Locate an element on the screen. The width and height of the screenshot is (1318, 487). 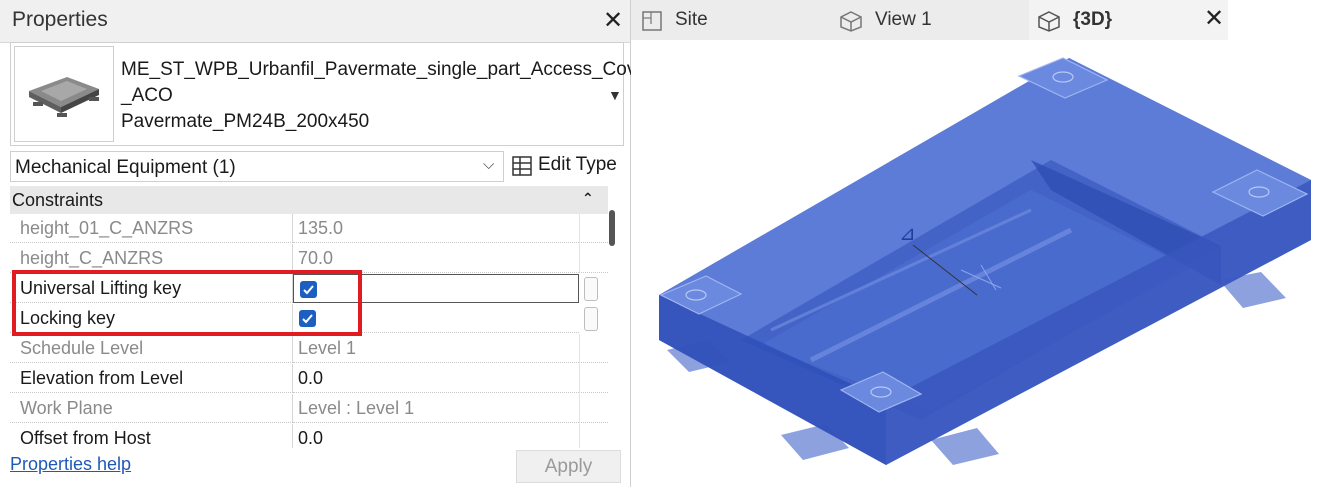
tab-3d: {3D} ✕ is located at coordinates (1128, 20).